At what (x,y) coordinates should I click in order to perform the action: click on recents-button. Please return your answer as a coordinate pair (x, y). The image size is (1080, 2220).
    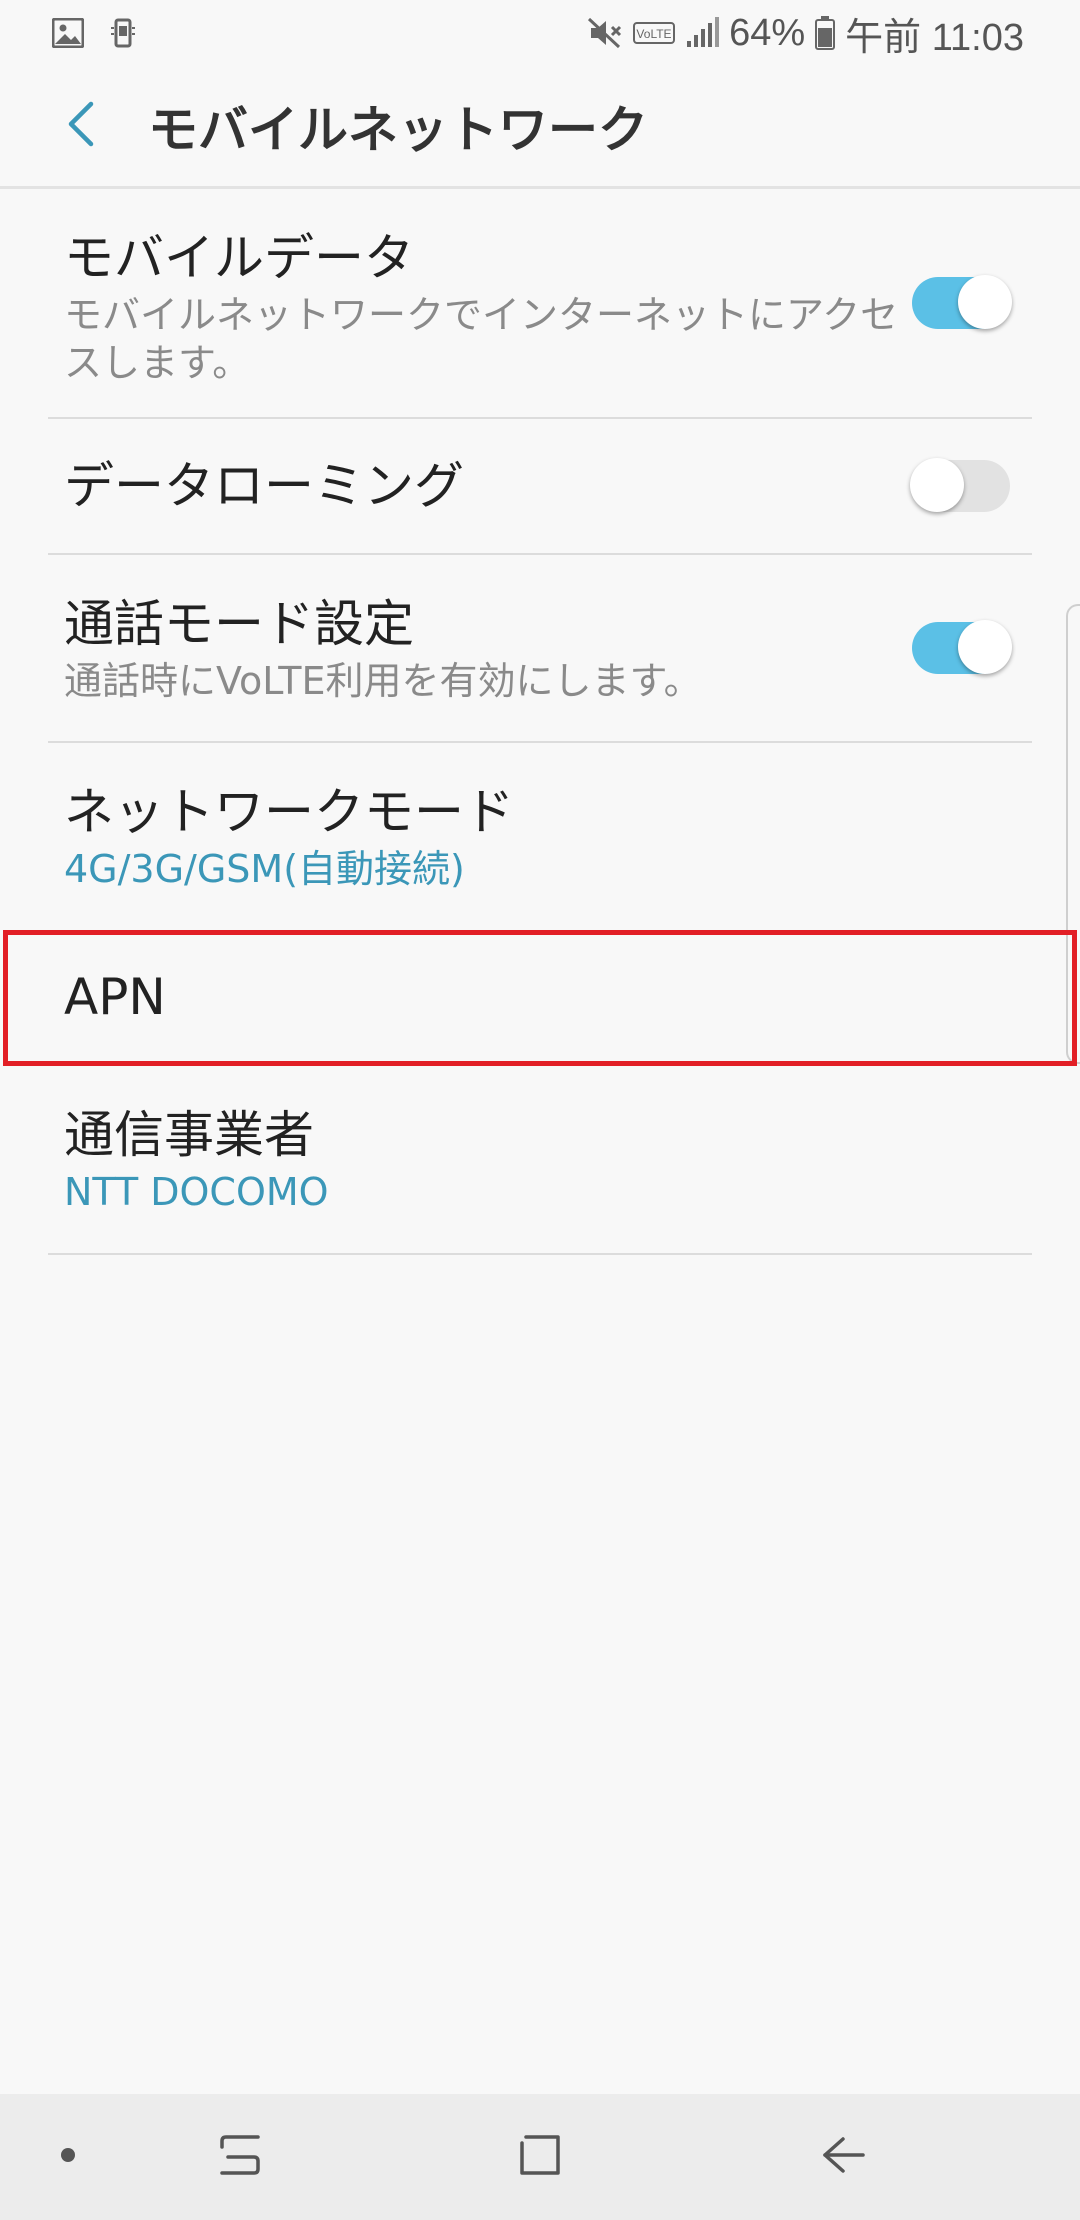
    Looking at the image, I should click on (240, 2157).